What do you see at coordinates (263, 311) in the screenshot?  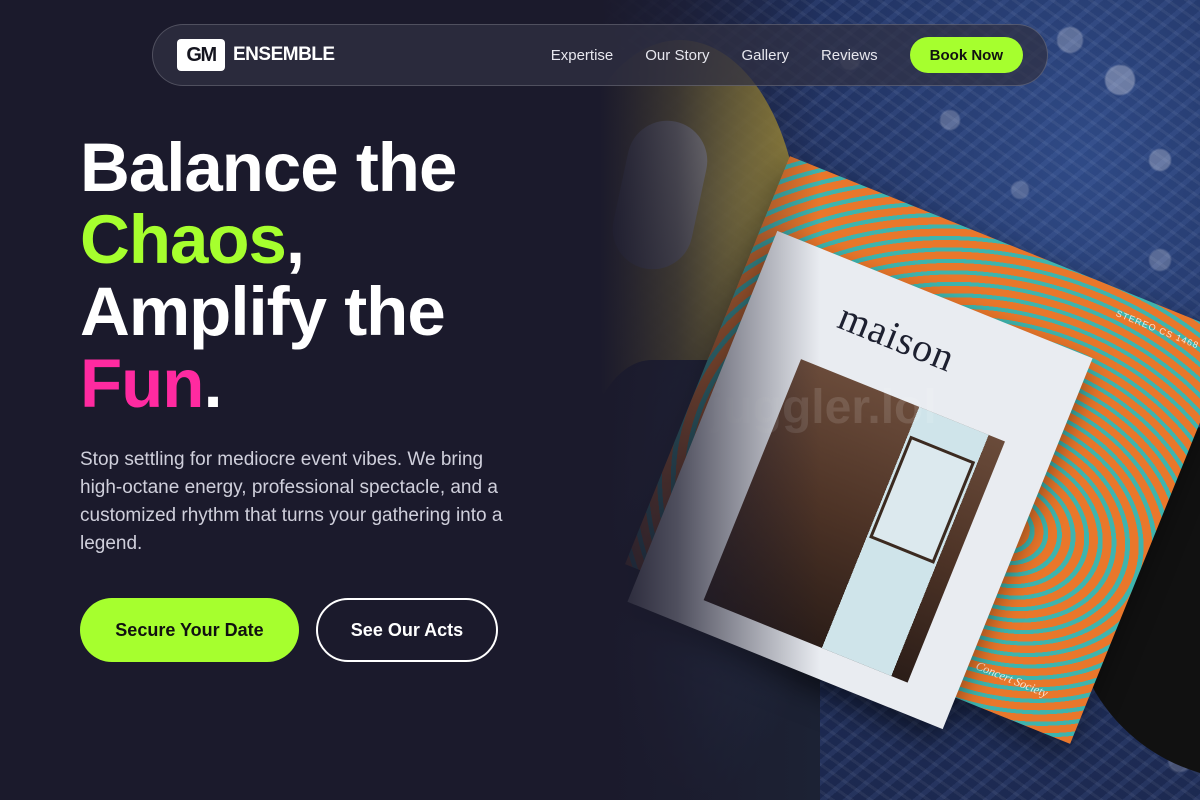 I see `headline-line-3: Amplify the` at bounding box center [263, 311].